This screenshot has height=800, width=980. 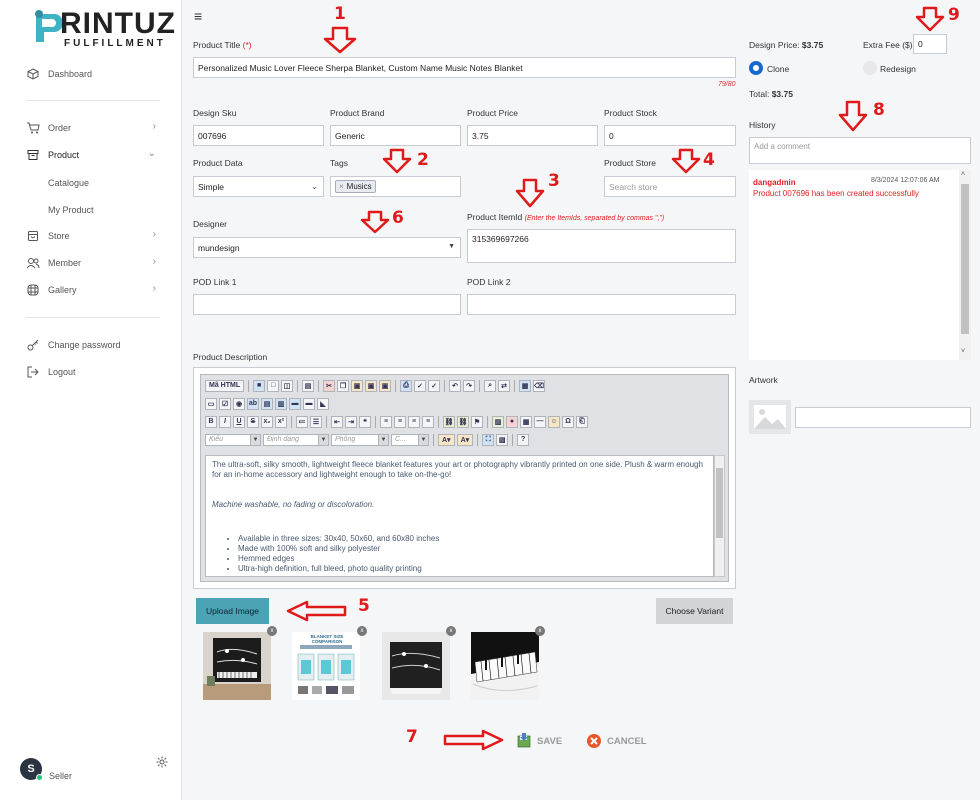 What do you see at coordinates (296, 439) in the screenshot?
I see `format-select: Định dạng ▼` at bounding box center [296, 439].